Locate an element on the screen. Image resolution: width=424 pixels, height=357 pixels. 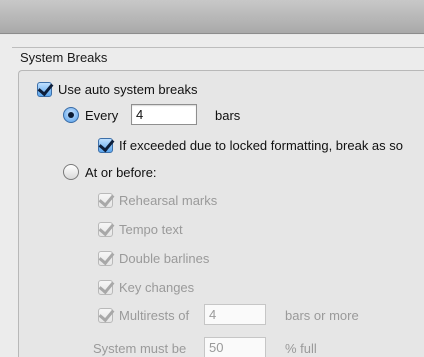
double-barlines-label: Double barlines is located at coordinates (164, 258).